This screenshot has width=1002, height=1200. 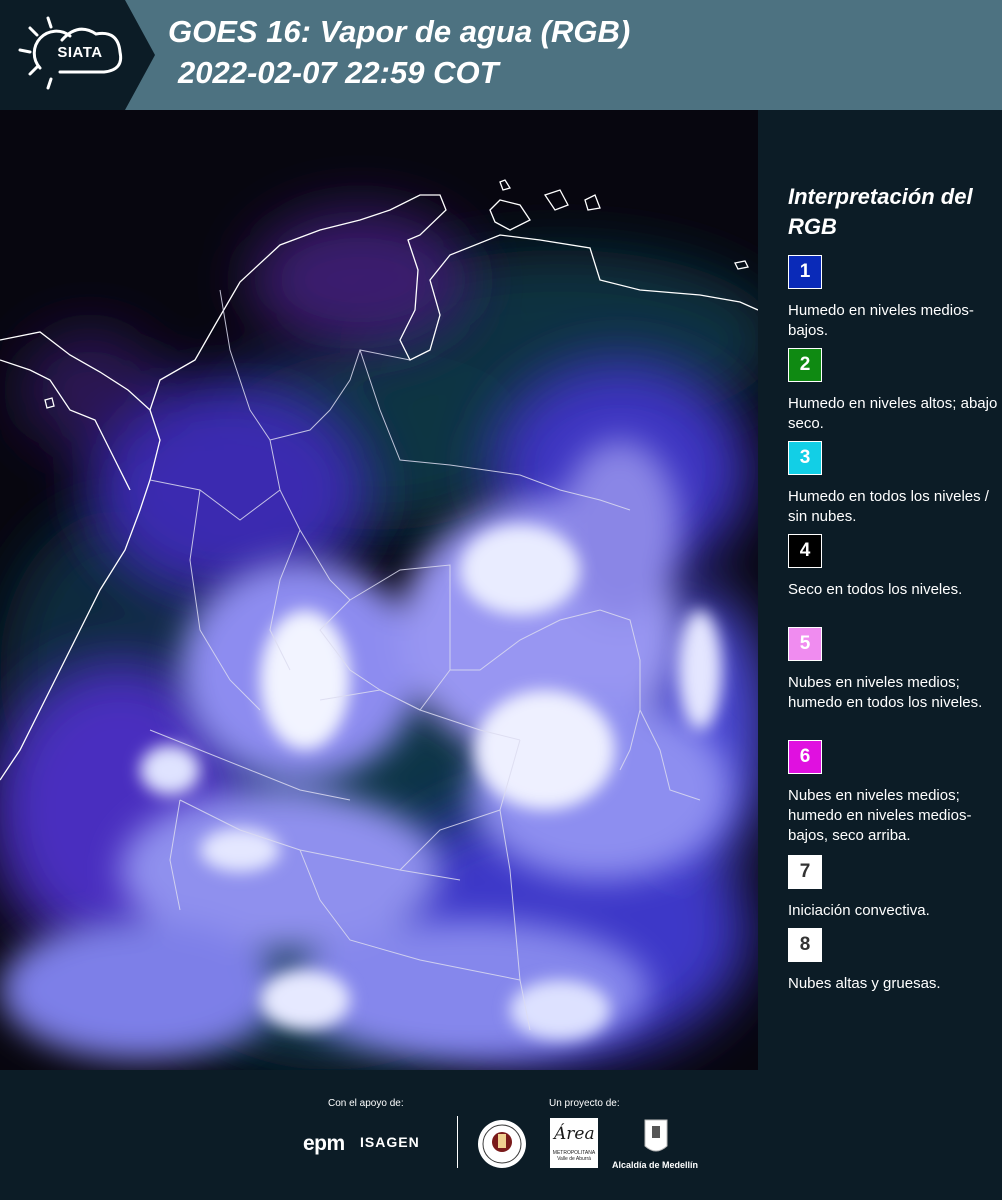 What do you see at coordinates (805, 365) in the screenshot?
I see `legend-swatch: 2` at bounding box center [805, 365].